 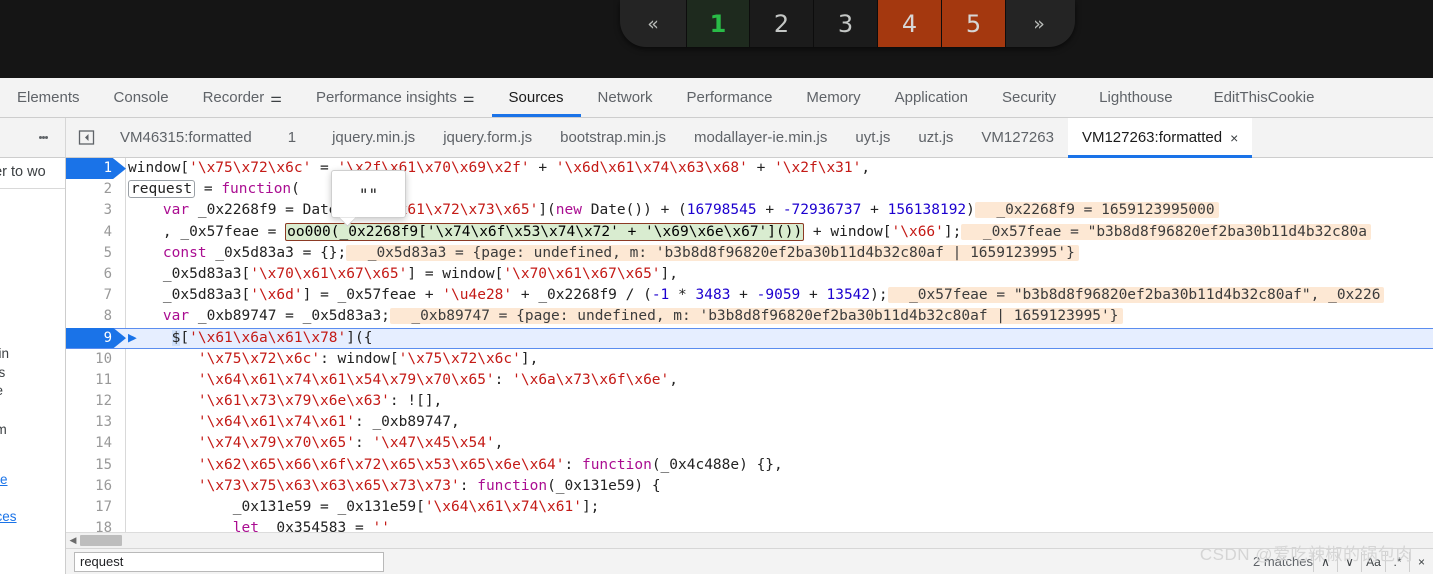 I want to click on tab-performance: Performance, so click(x=730, y=97).